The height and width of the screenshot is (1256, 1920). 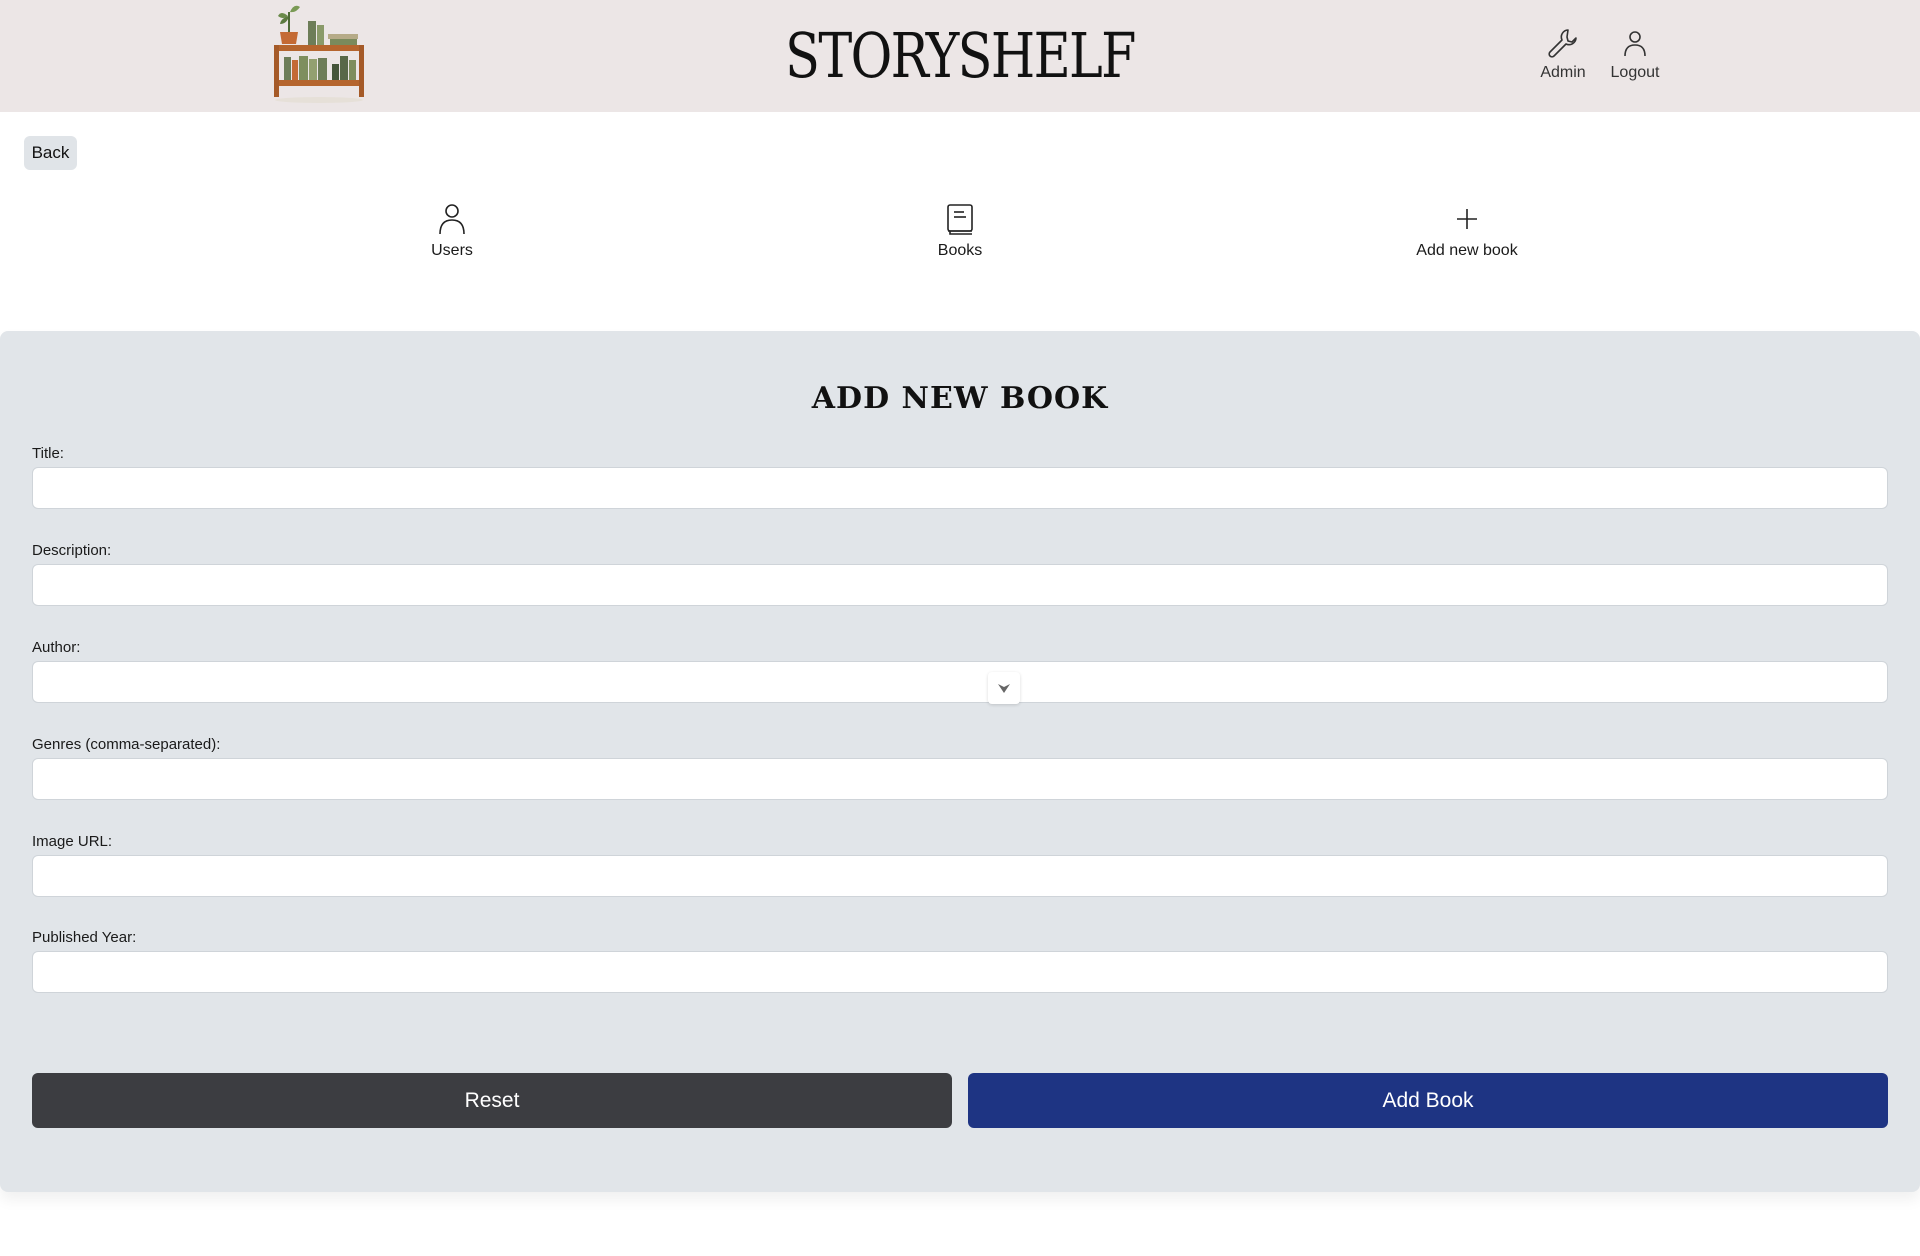 What do you see at coordinates (126, 744) in the screenshot?
I see `genres-label: Genres (comma-separated):` at bounding box center [126, 744].